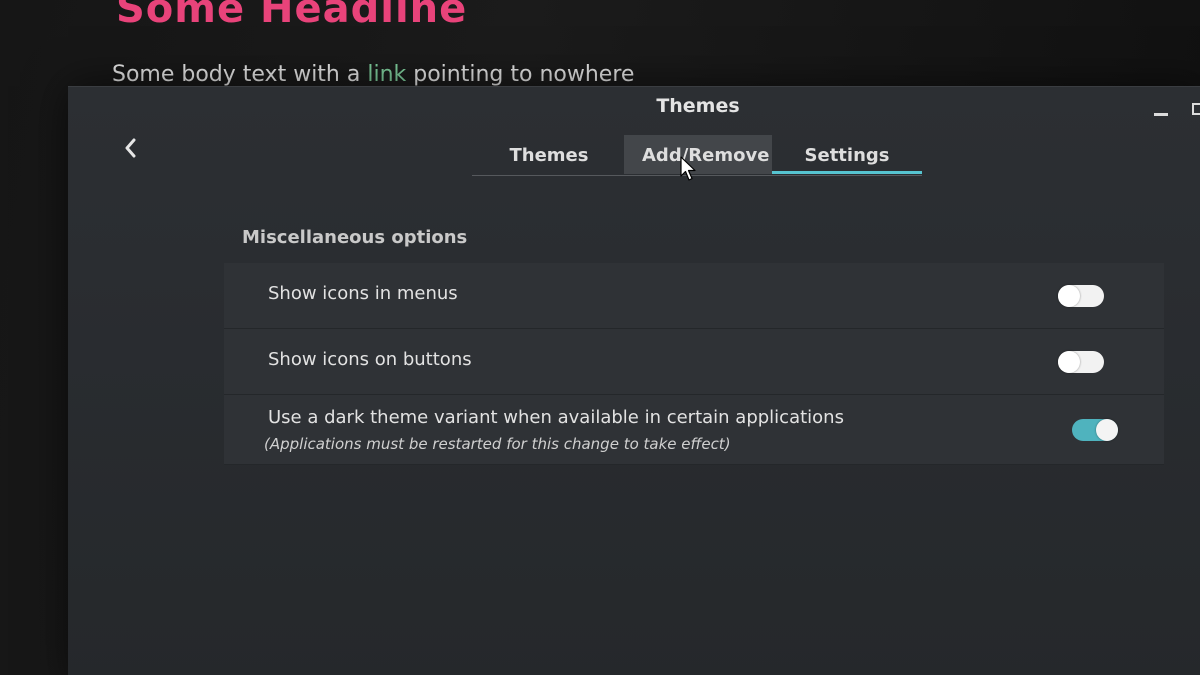  What do you see at coordinates (698, 106) in the screenshot?
I see `window-title: Themes` at bounding box center [698, 106].